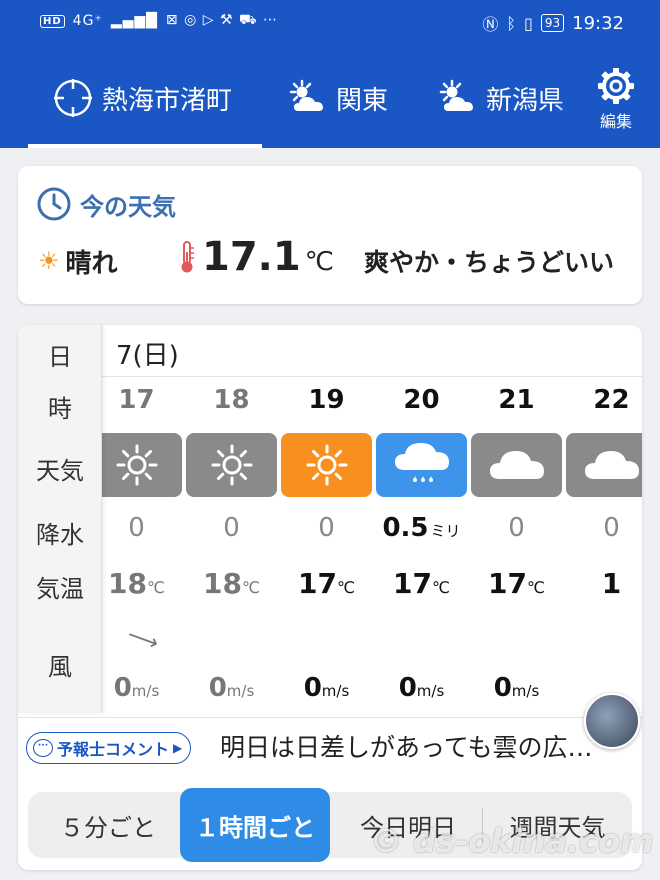  Describe the element at coordinates (330, 351) in the screenshot. I see `day-header-row: 7(日)` at that location.